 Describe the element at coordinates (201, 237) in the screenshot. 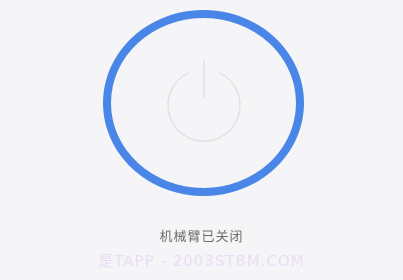

I see `robot-arm-status-label: 机械臂已关闭` at that location.